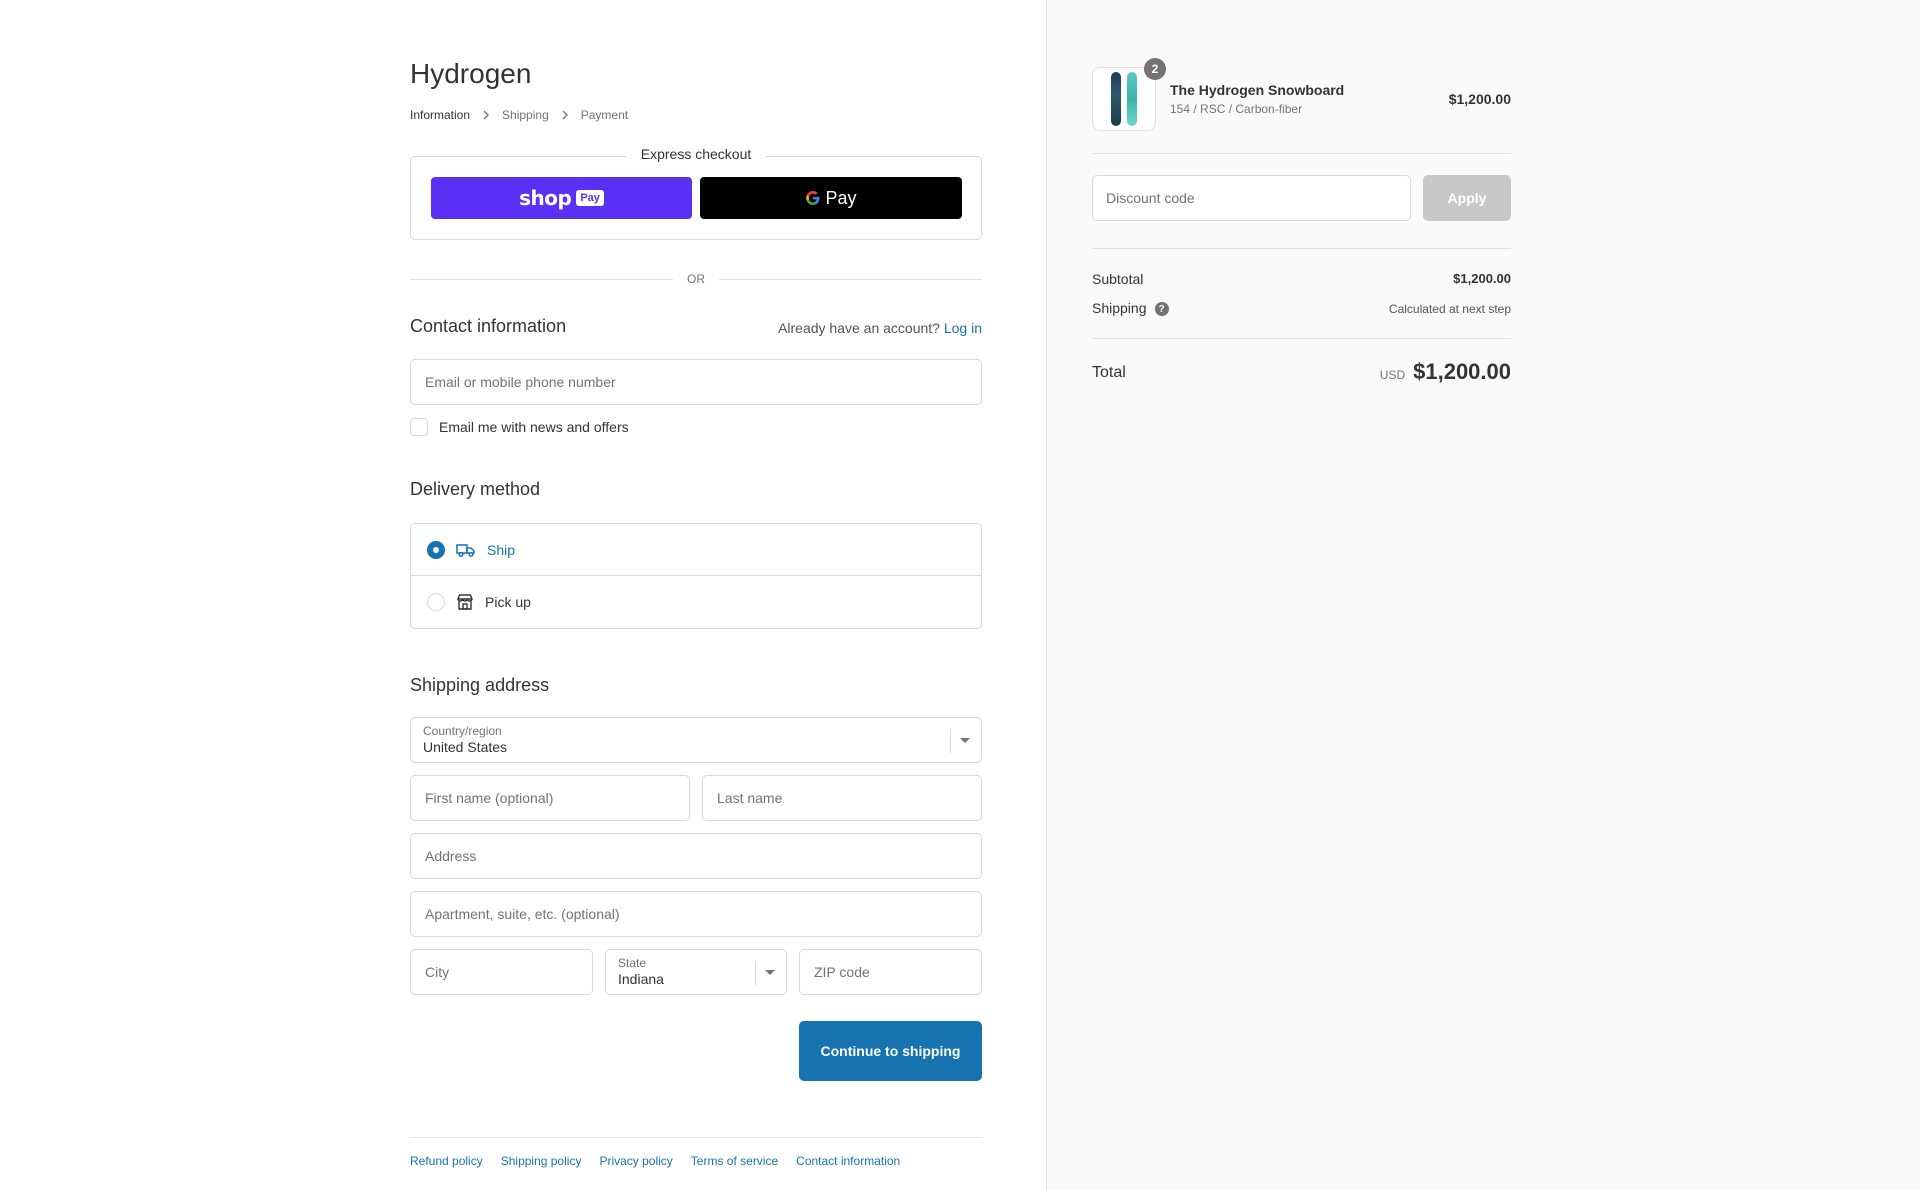  Describe the element at coordinates (436, 549) in the screenshot. I see `ship-radio` at that location.